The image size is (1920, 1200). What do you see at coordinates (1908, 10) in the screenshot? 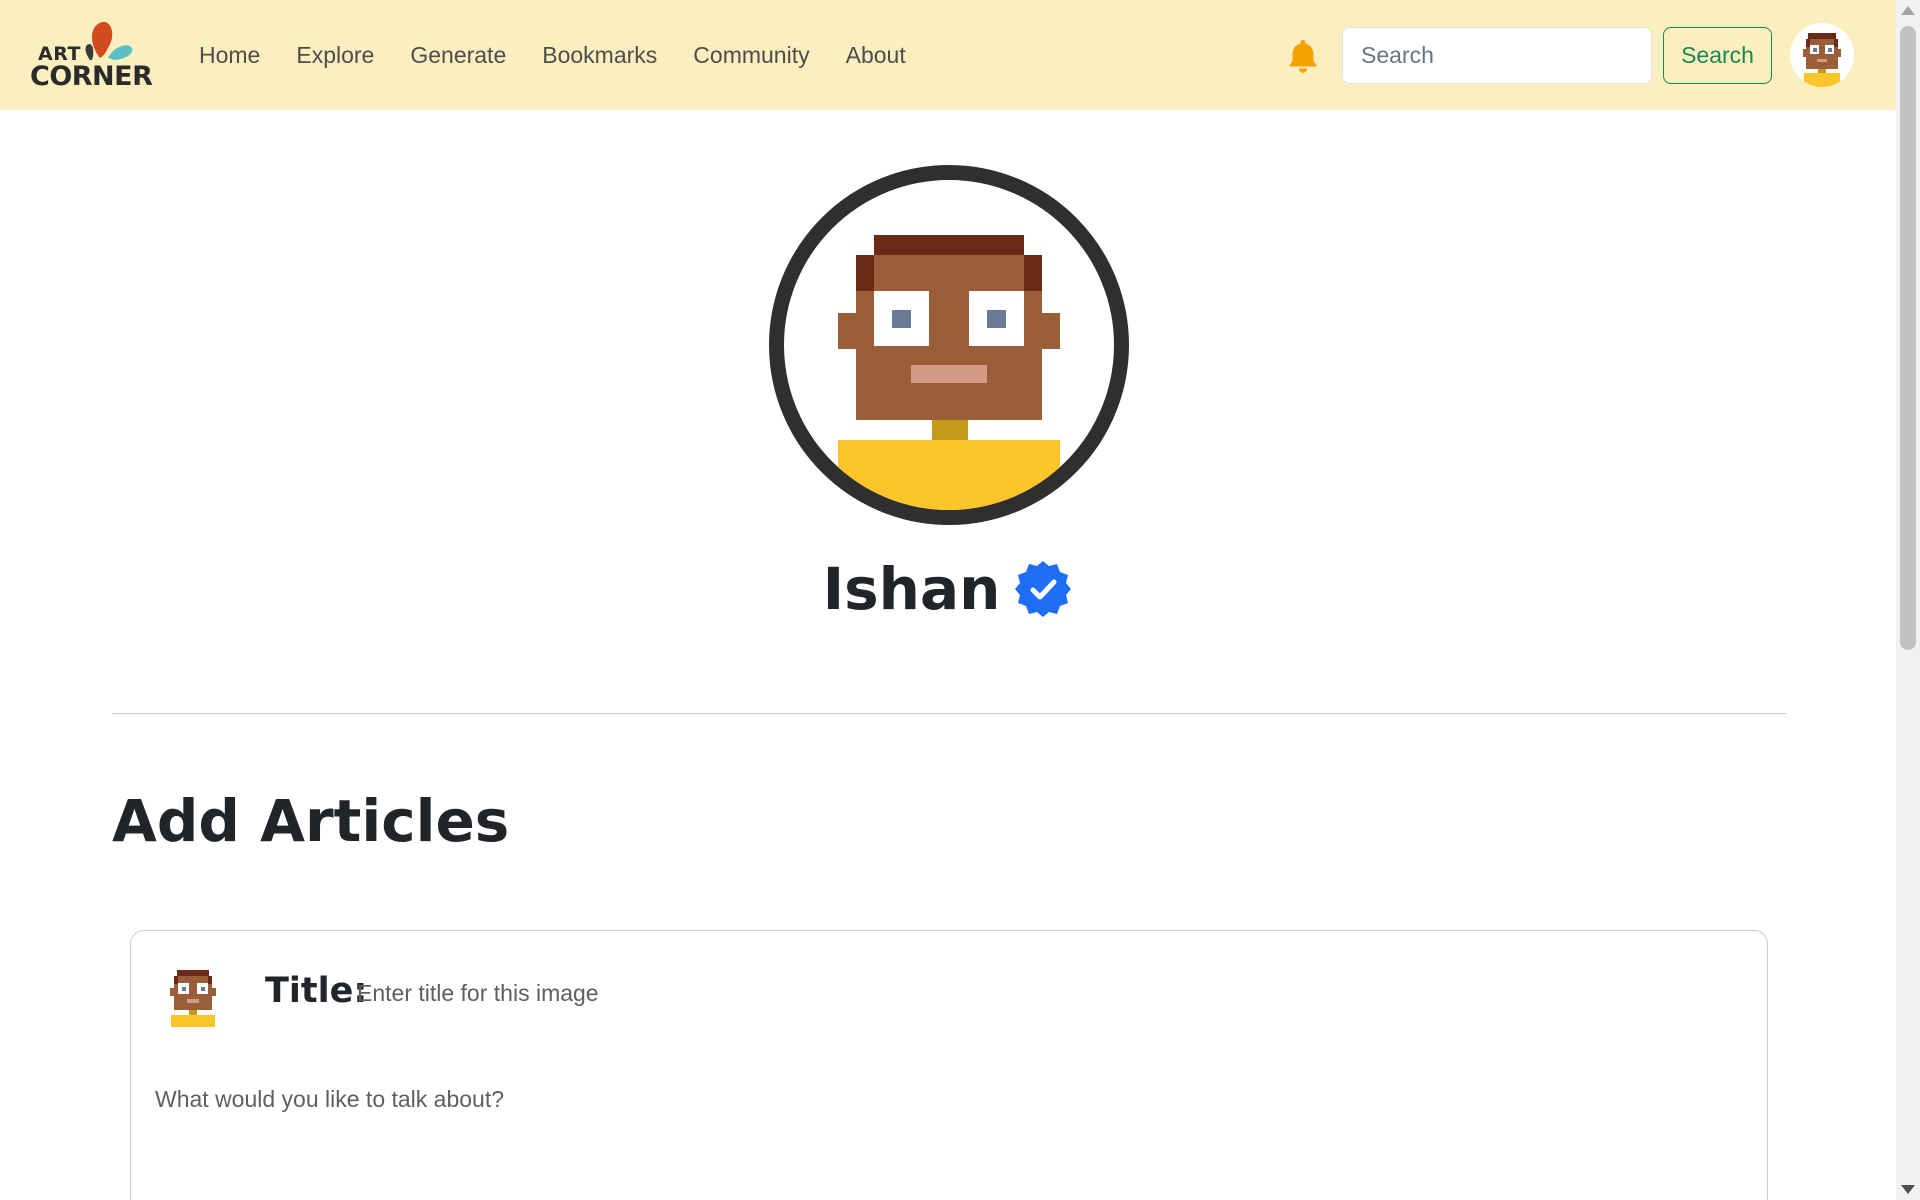
I see `scroll-up-arrow-icon` at bounding box center [1908, 10].